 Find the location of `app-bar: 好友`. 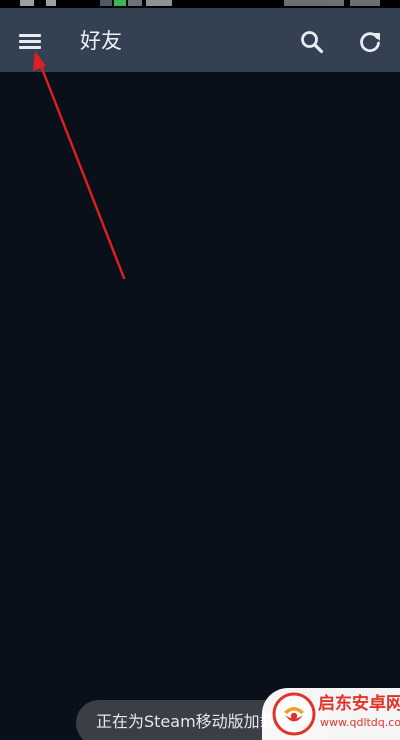

app-bar: 好友 is located at coordinates (200, 40).